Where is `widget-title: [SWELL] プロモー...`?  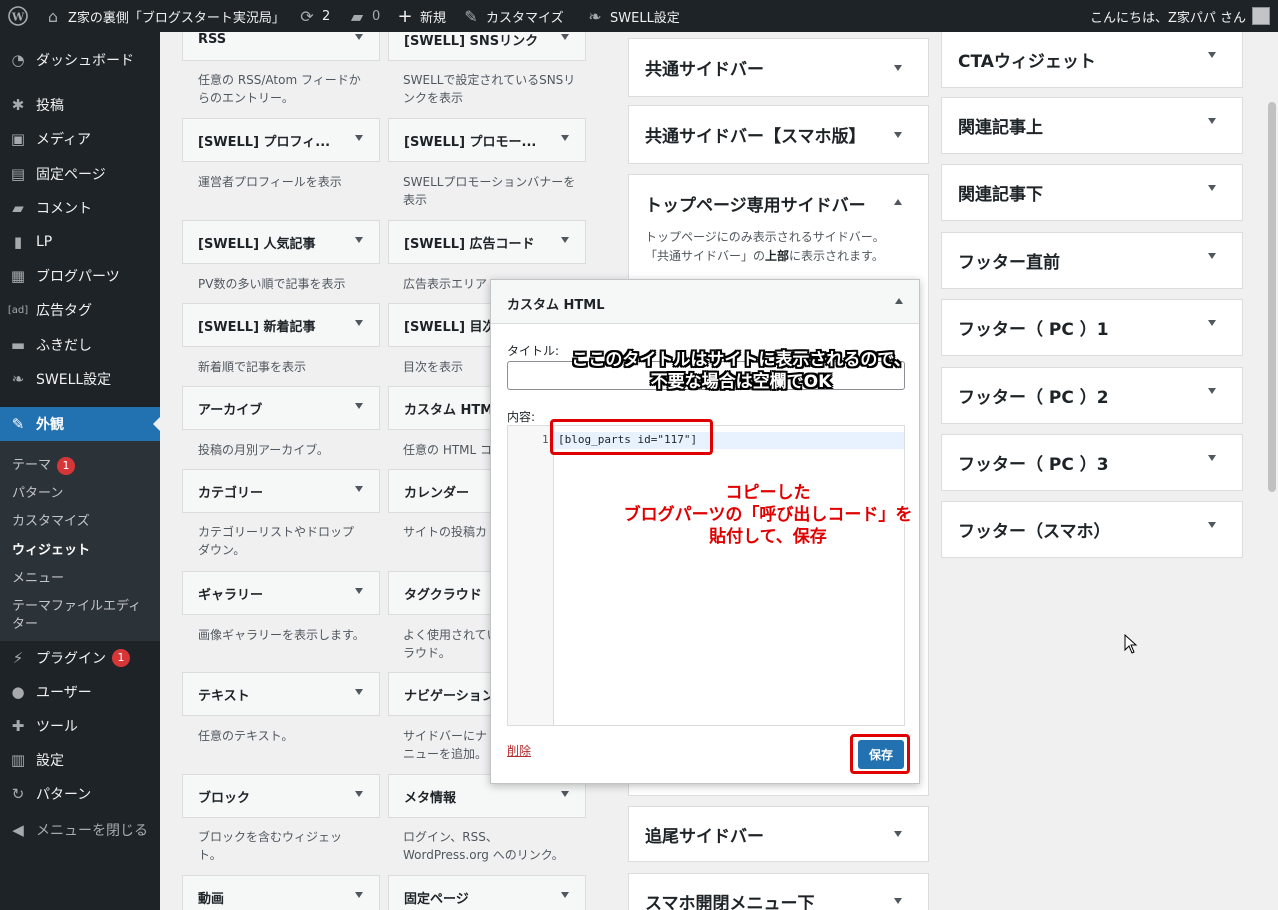
widget-title: [SWELL] プロモー... is located at coordinates (470, 142).